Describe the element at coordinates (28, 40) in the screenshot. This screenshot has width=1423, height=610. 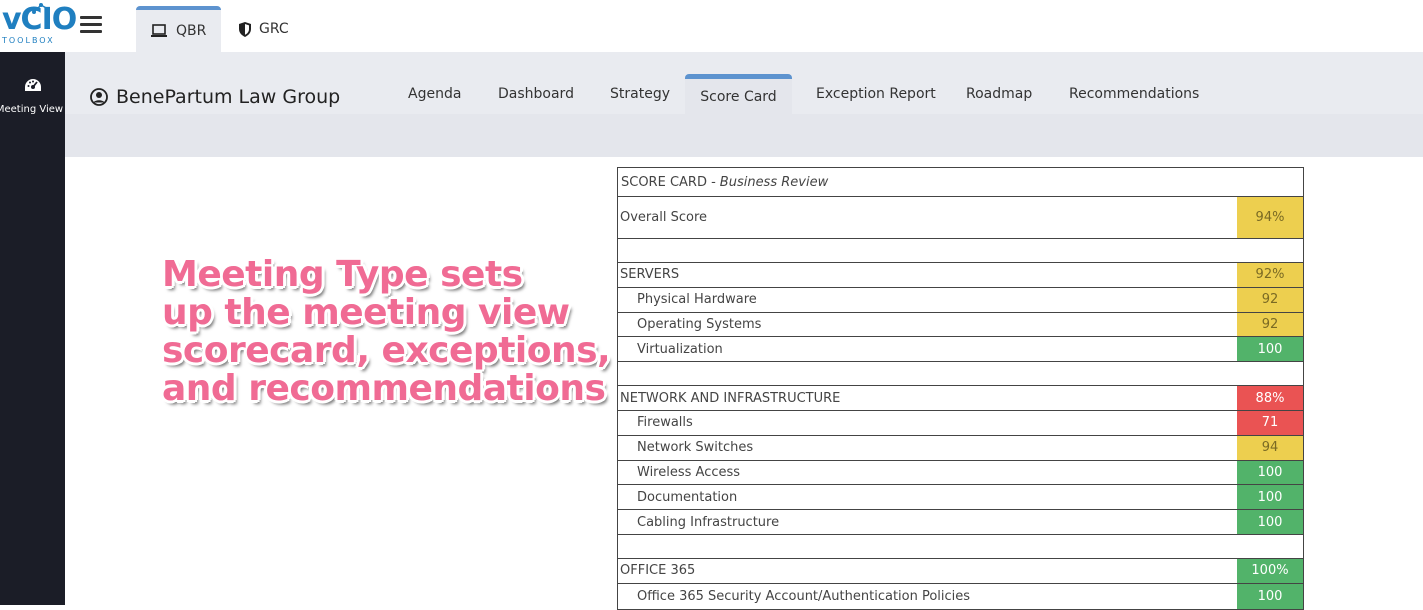
I see `logo-subtext: TOOLBOX` at that location.